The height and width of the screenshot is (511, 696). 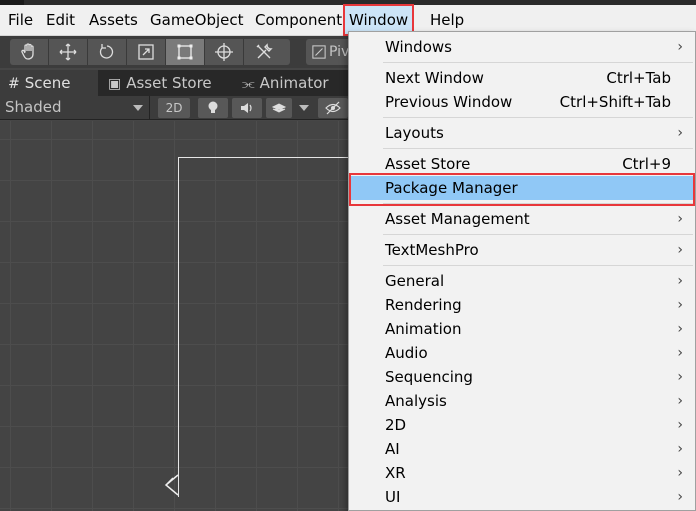 What do you see at coordinates (522, 377) in the screenshot?
I see `menu-item-sequencing: Sequencing ›` at bounding box center [522, 377].